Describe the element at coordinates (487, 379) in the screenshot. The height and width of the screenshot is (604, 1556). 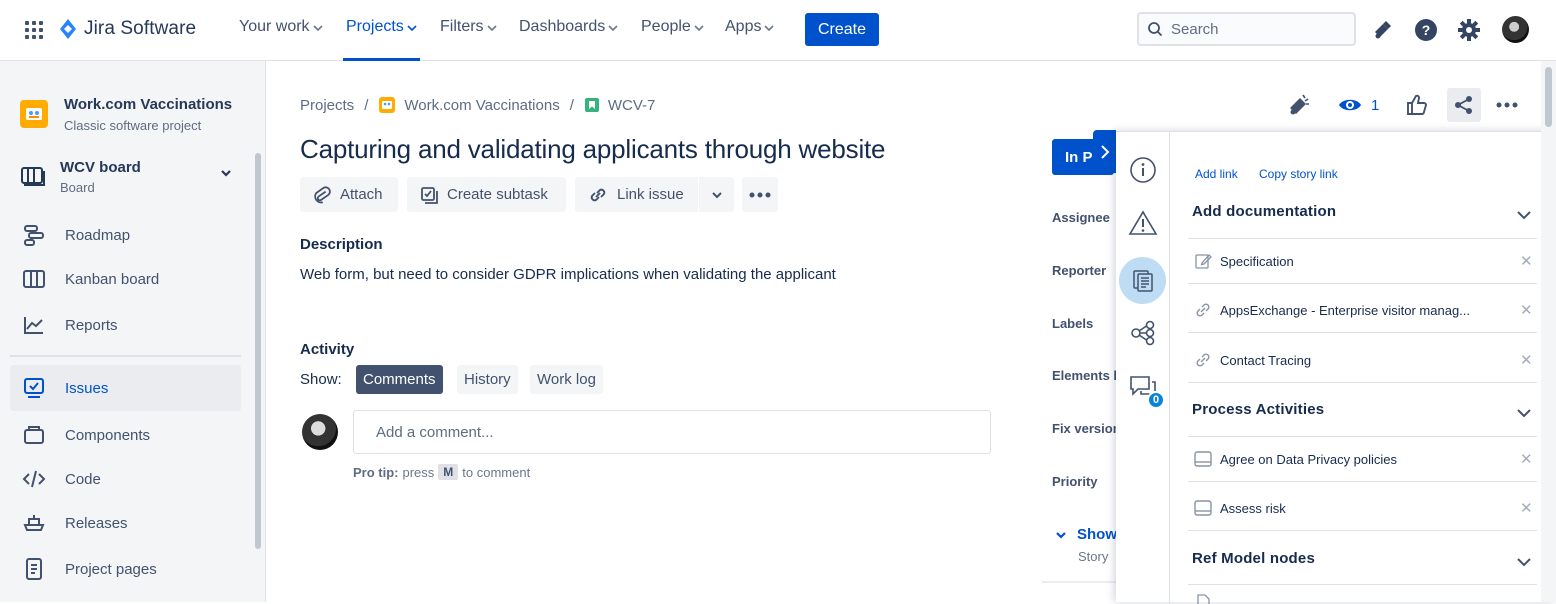
I see `tab-history: History` at that location.